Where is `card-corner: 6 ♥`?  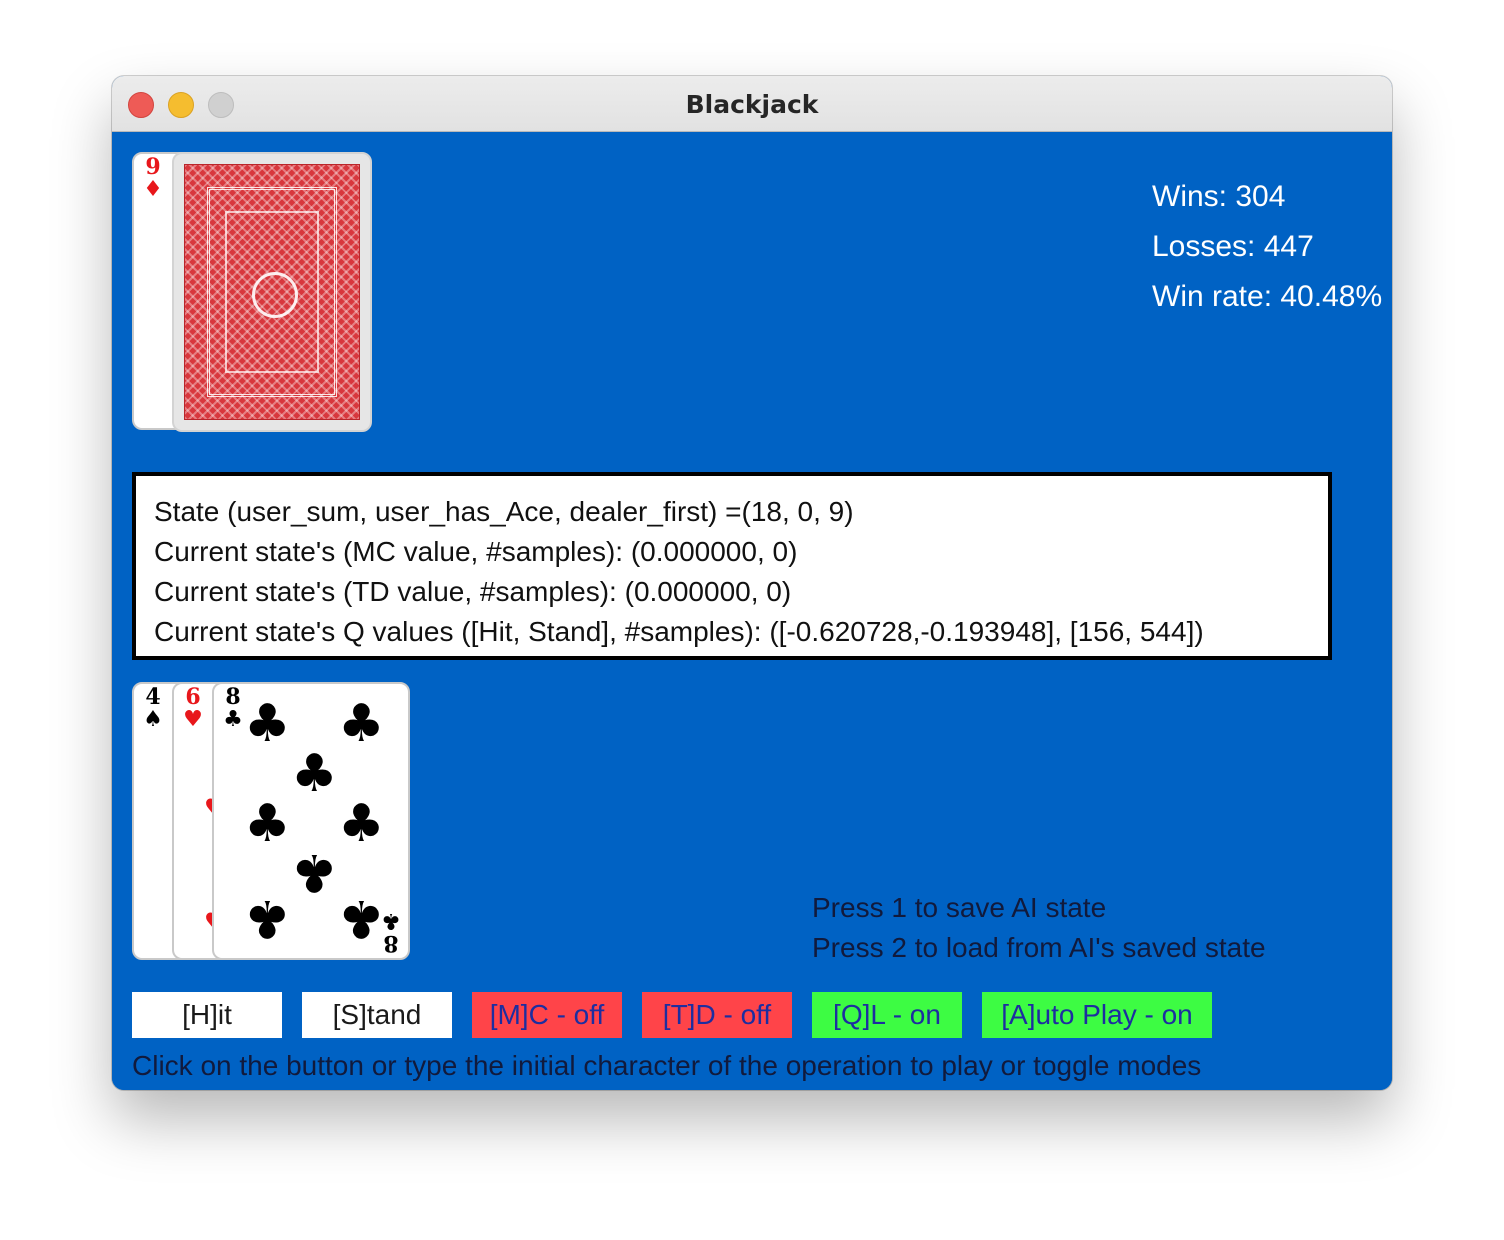
card-corner: 6 ♥ is located at coordinates (193, 708).